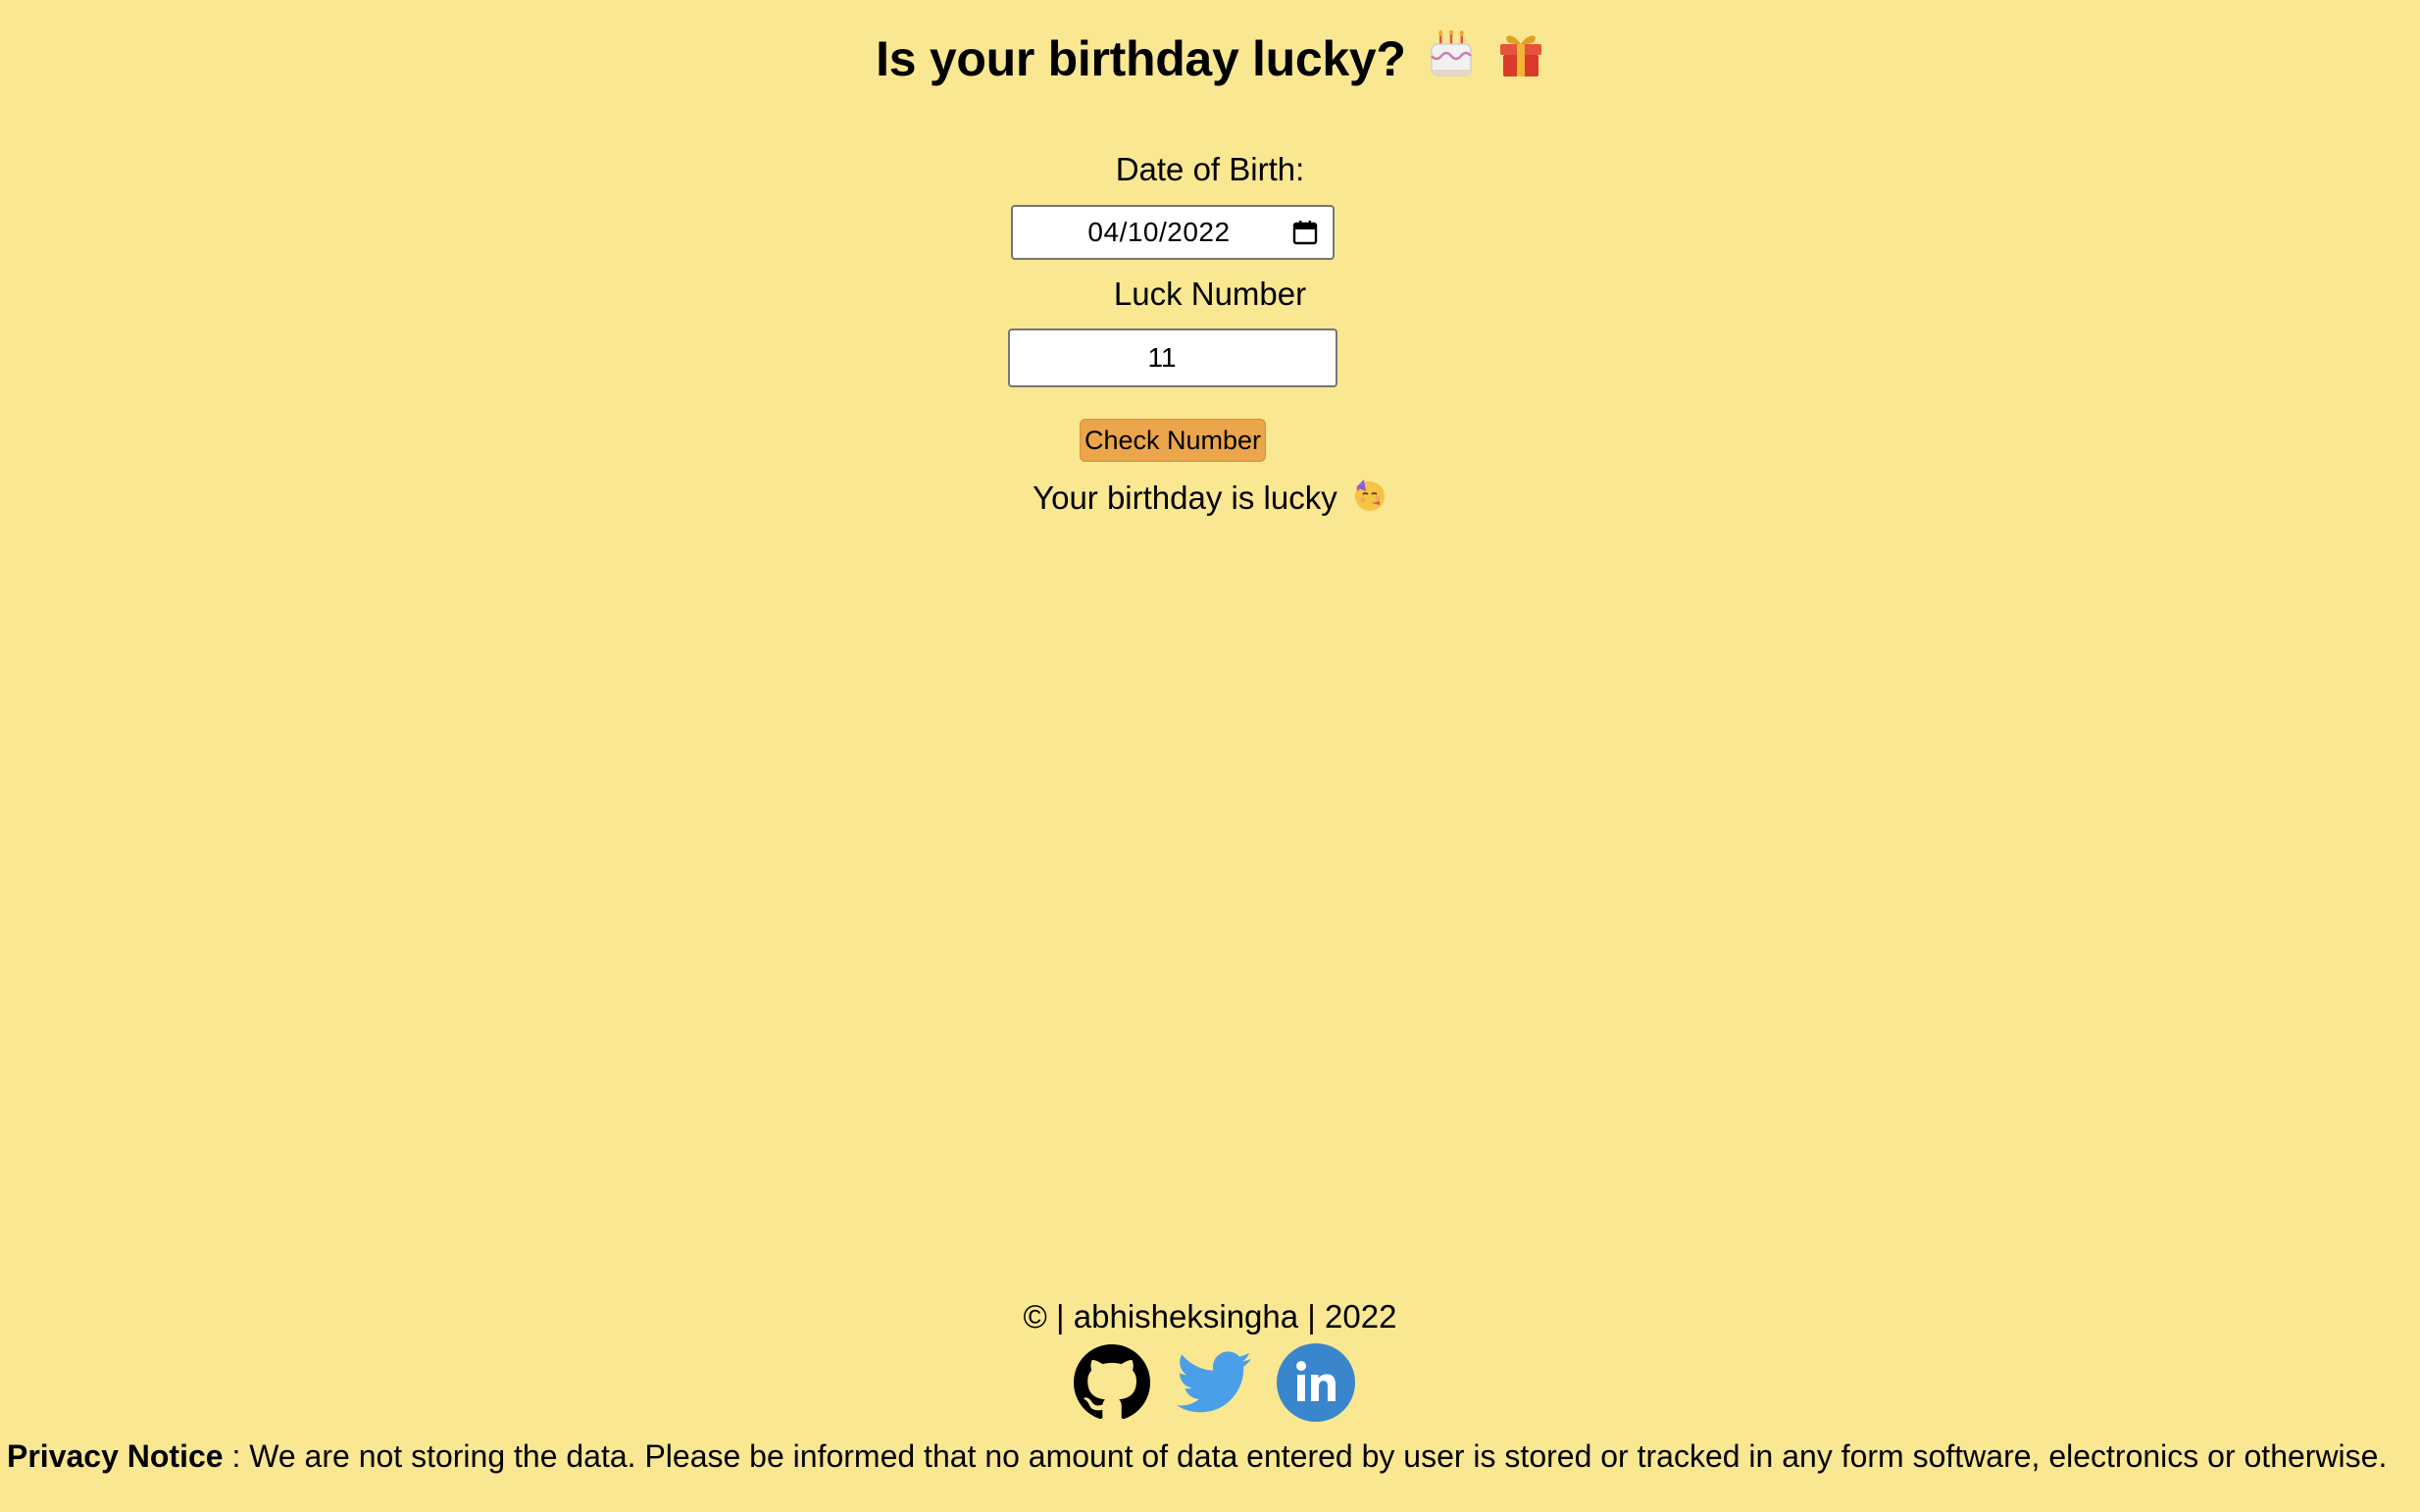 The width and height of the screenshot is (2420, 1512). I want to click on result-message: Your birthday is lucky, so click(1210, 500).